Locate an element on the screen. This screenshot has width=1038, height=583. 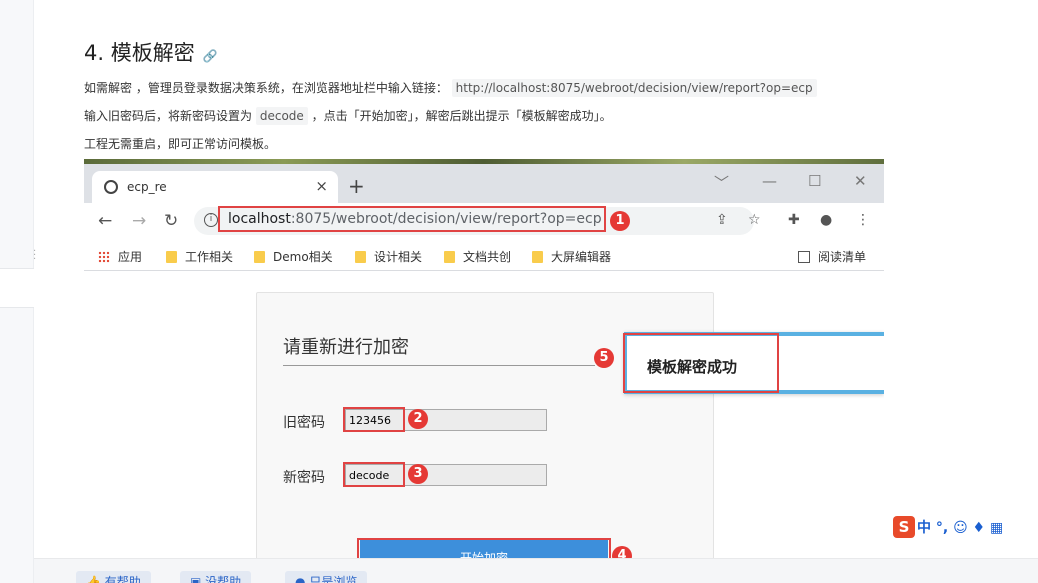
reading-list-icon is located at coordinates (804, 257).